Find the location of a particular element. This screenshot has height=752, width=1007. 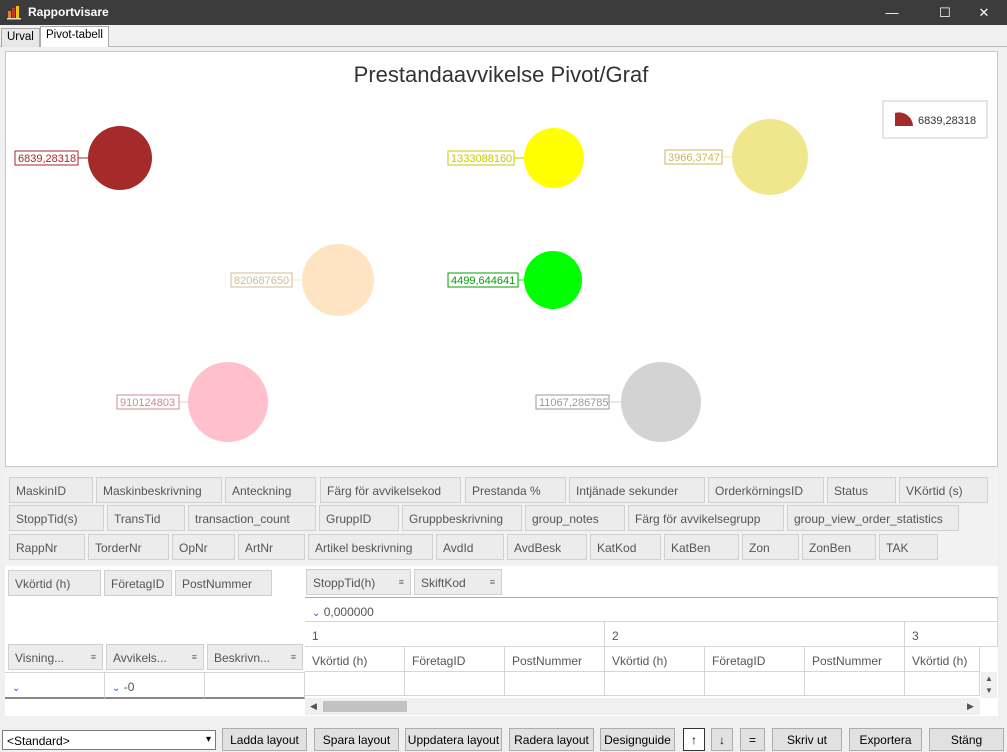

horizontal-scrollbar: ◀ ▶ is located at coordinates (642, 706).